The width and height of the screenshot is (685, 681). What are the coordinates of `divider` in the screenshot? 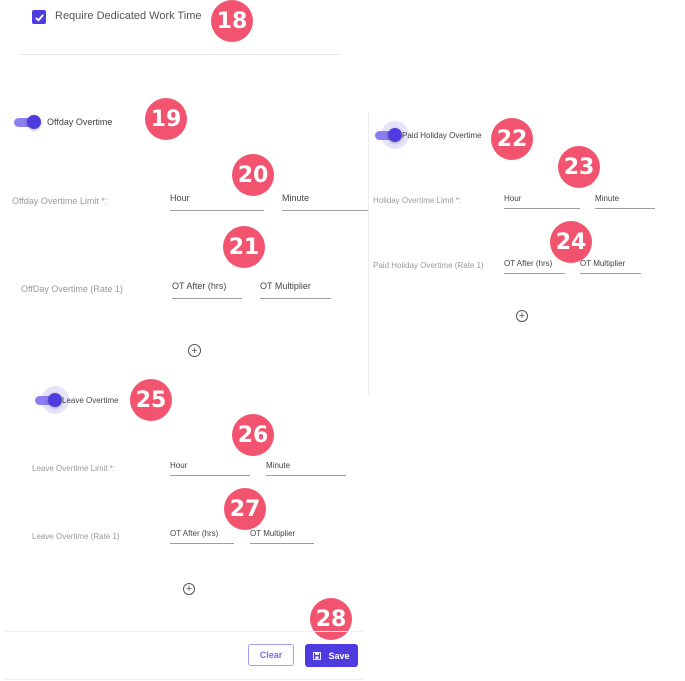 It's located at (180, 54).